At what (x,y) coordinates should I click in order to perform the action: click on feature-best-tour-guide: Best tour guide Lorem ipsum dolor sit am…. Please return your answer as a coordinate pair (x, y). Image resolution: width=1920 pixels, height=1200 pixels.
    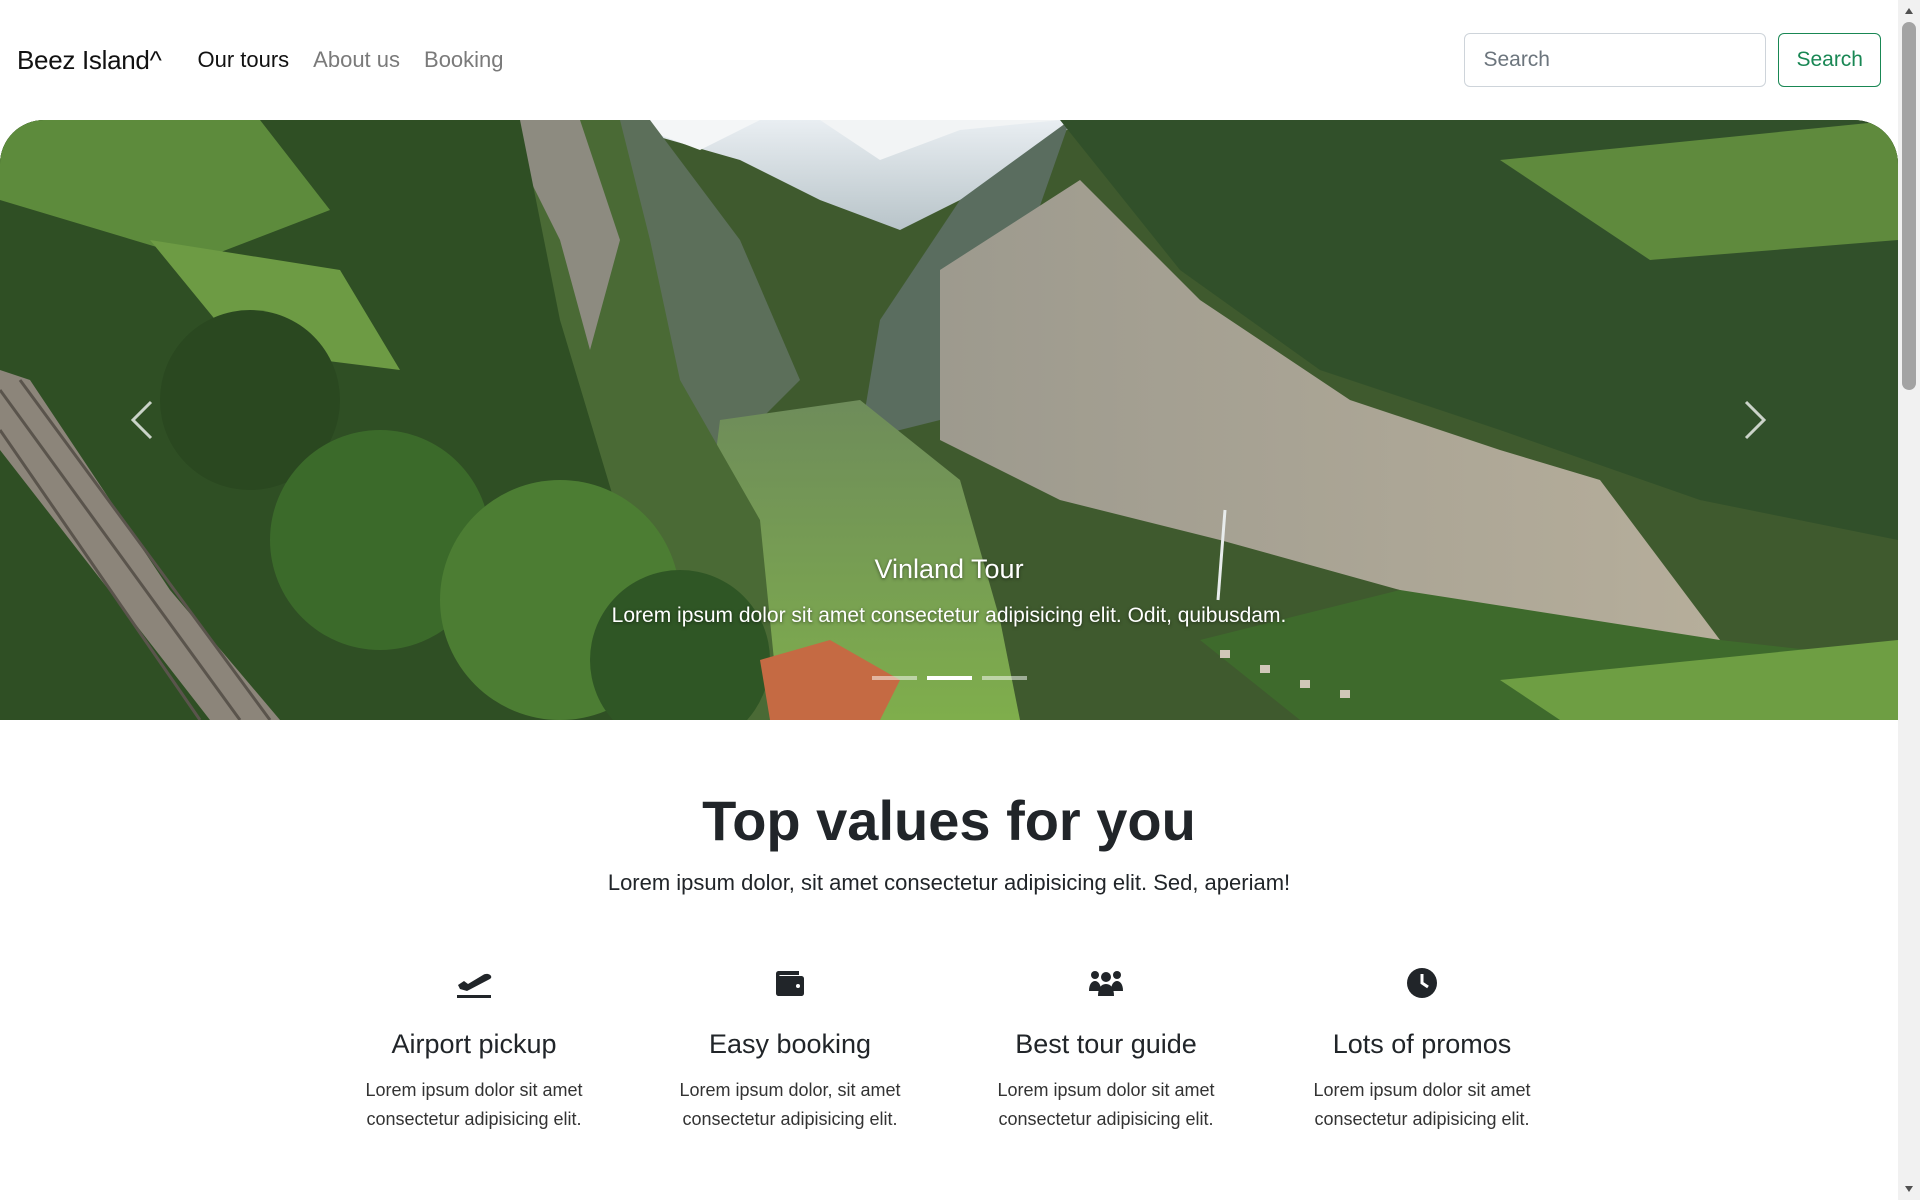
    Looking at the image, I should click on (1106, 1049).